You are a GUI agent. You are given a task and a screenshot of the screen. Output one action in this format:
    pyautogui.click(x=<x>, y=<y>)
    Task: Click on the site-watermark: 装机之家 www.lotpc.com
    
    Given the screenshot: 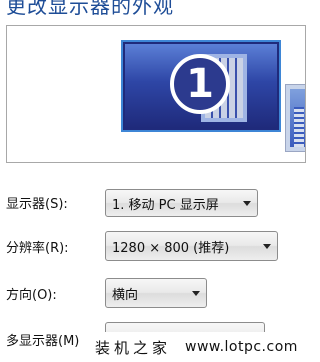 What is the action you would take?
    pyautogui.click(x=193, y=347)
    